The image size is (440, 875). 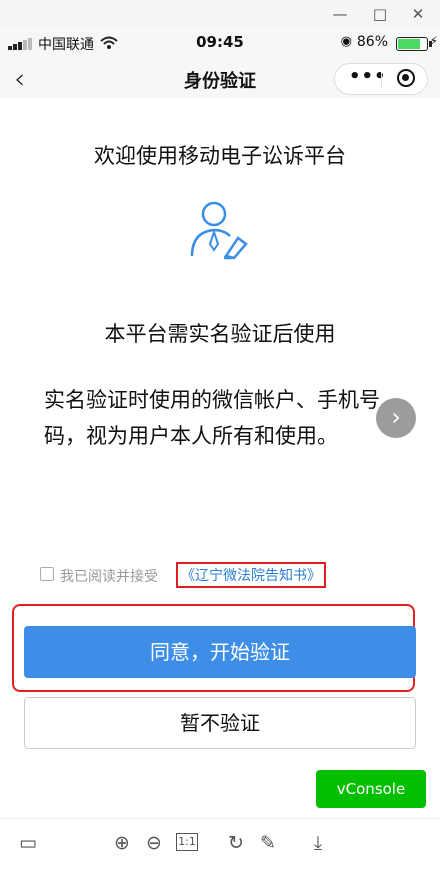 I want to click on actual-size-icon: 1:1, so click(x=187, y=842).